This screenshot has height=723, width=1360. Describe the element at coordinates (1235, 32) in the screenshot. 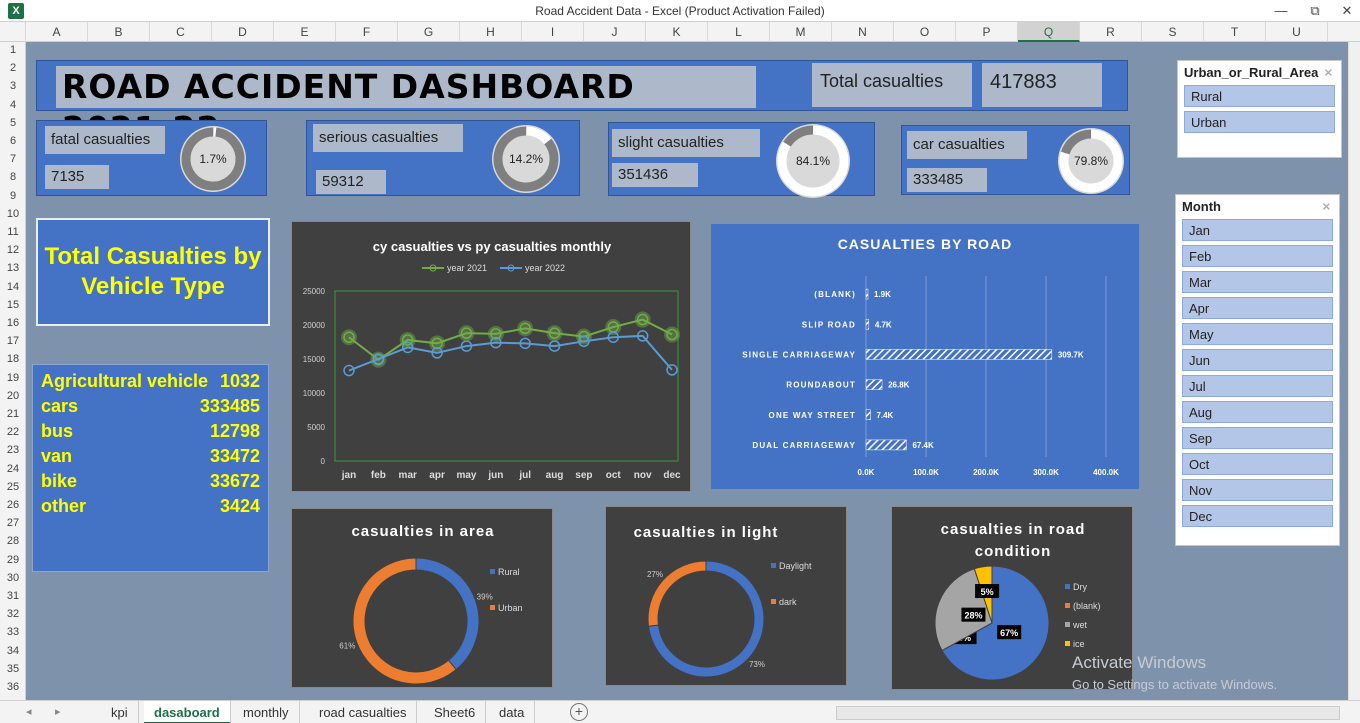

I see `column-header: T` at that location.